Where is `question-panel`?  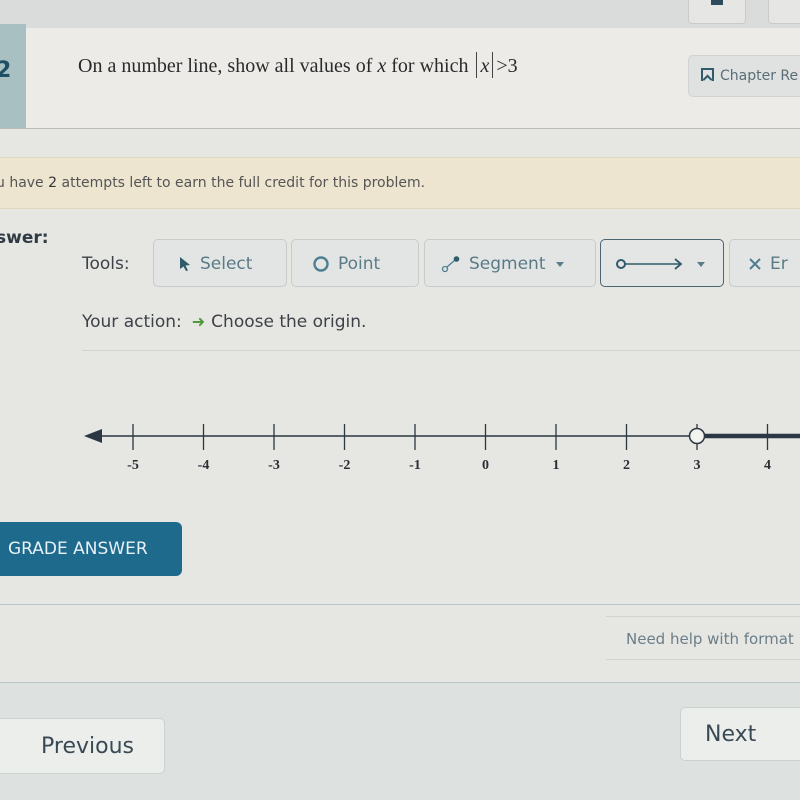 question-panel is located at coordinates (400, 78).